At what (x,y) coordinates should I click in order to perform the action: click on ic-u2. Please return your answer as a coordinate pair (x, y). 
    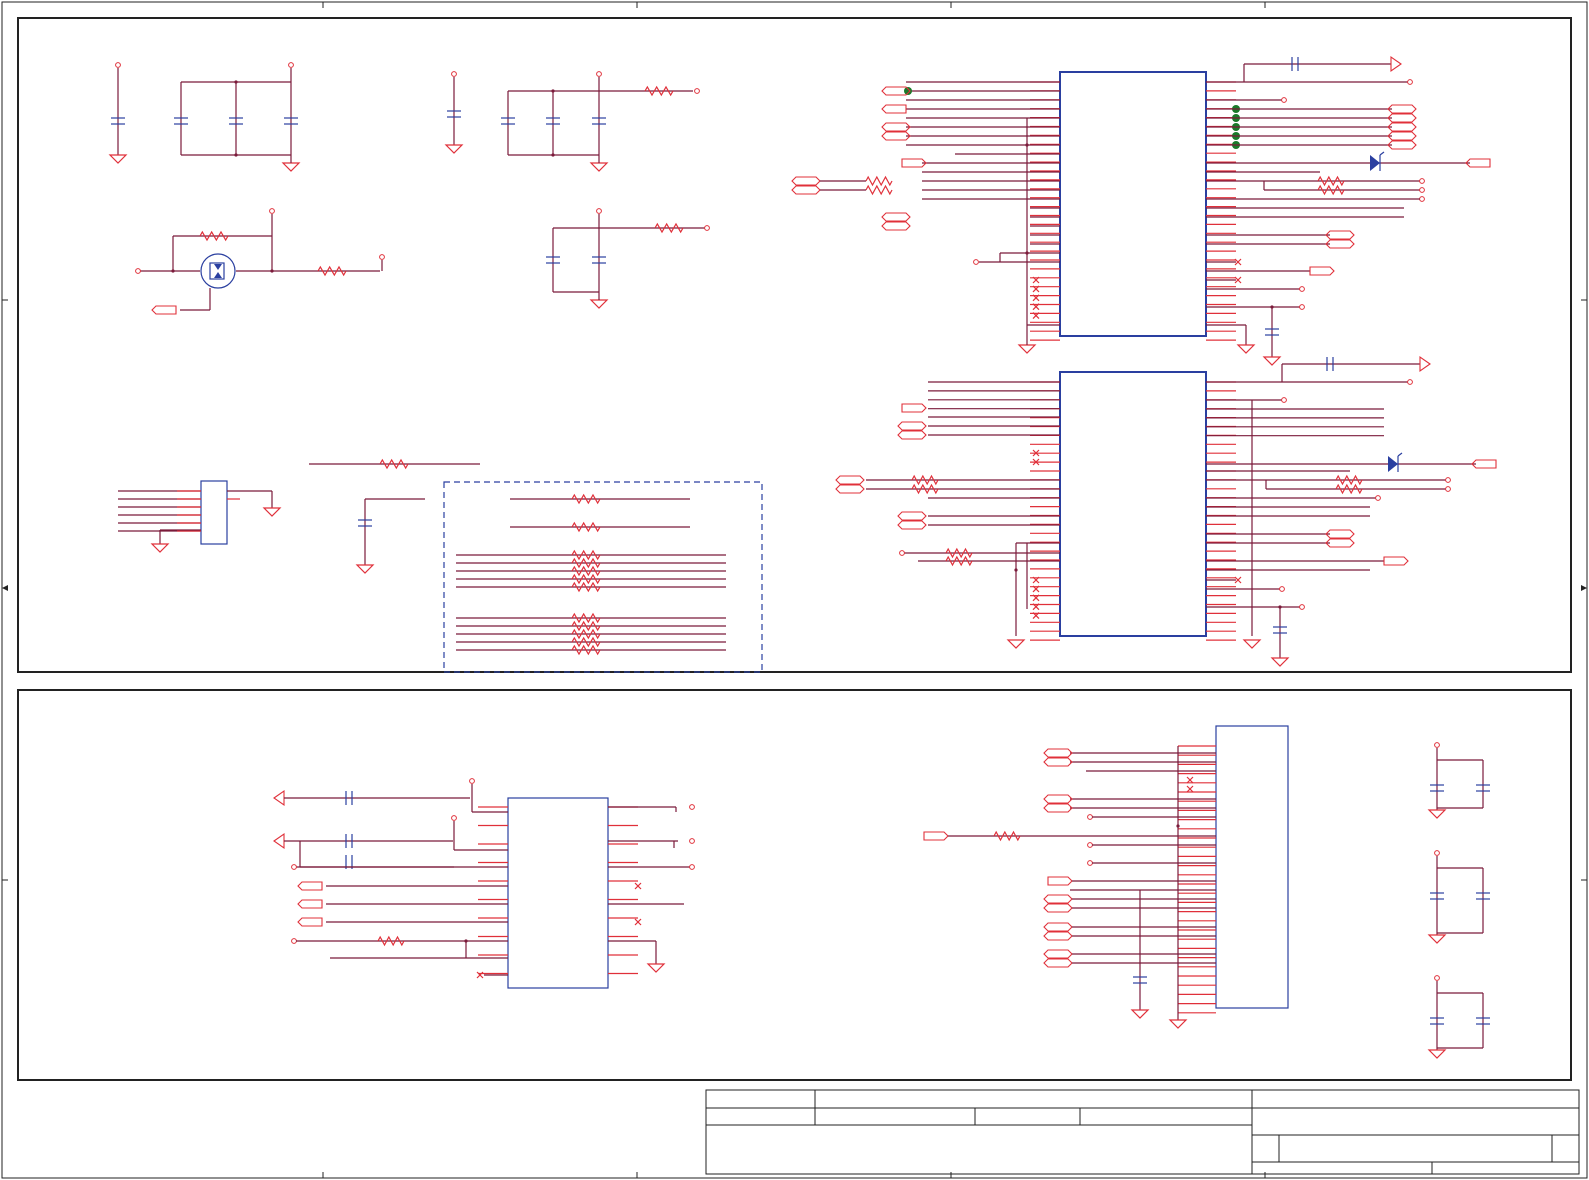
    Looking at the image, I should click on (1133, 504).